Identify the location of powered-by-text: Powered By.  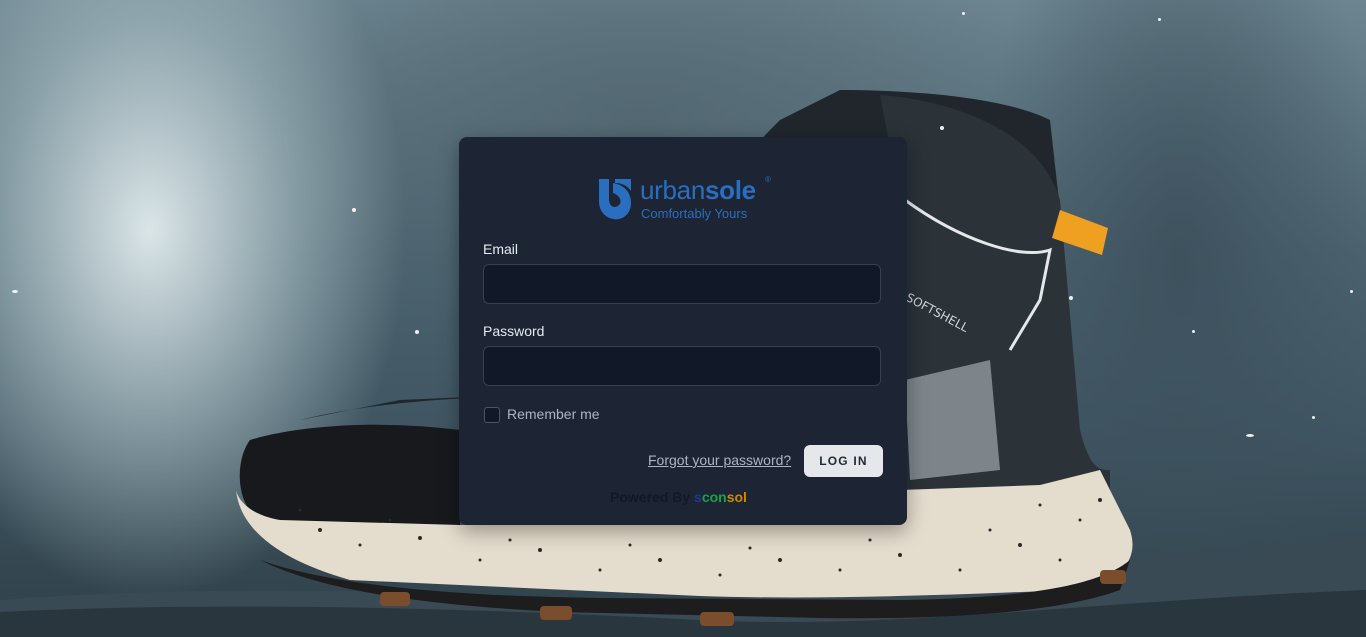
(650, 497).